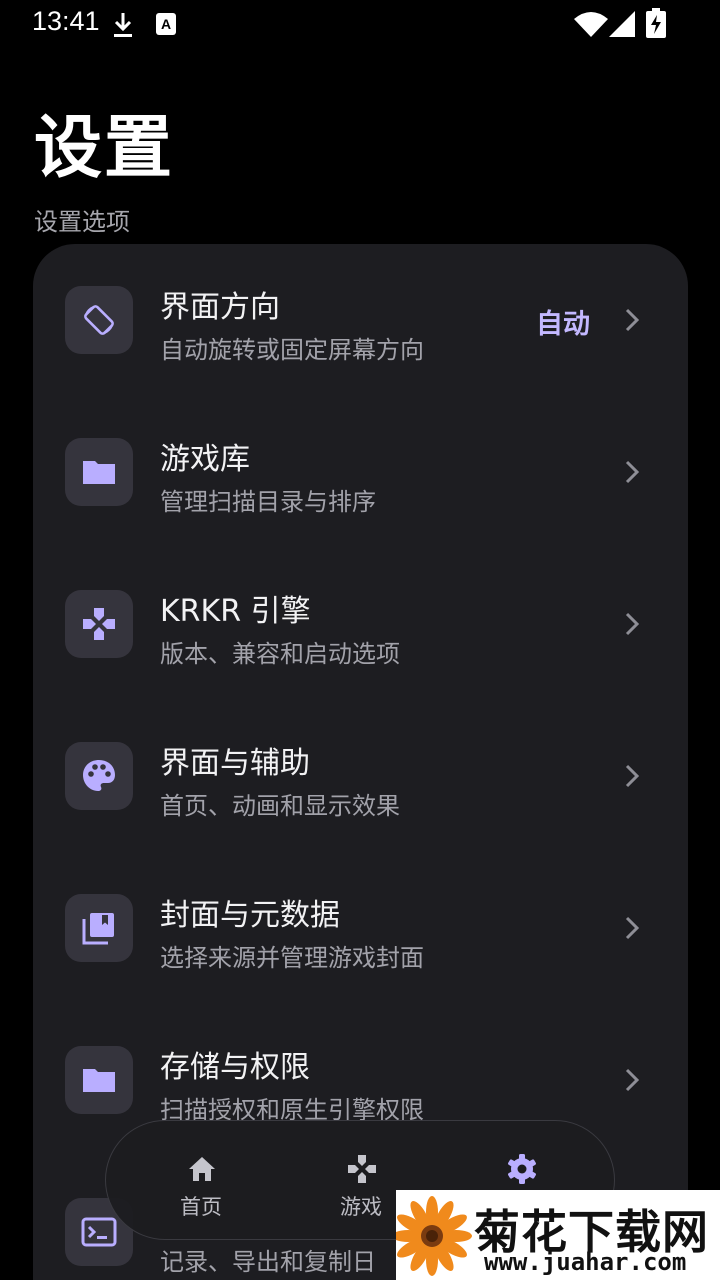 The height and width of the screenshot is (1280, 720). I want to click on settings-item-game-library: 游戏库 管理扫描目录与排序, so click(360, 472).